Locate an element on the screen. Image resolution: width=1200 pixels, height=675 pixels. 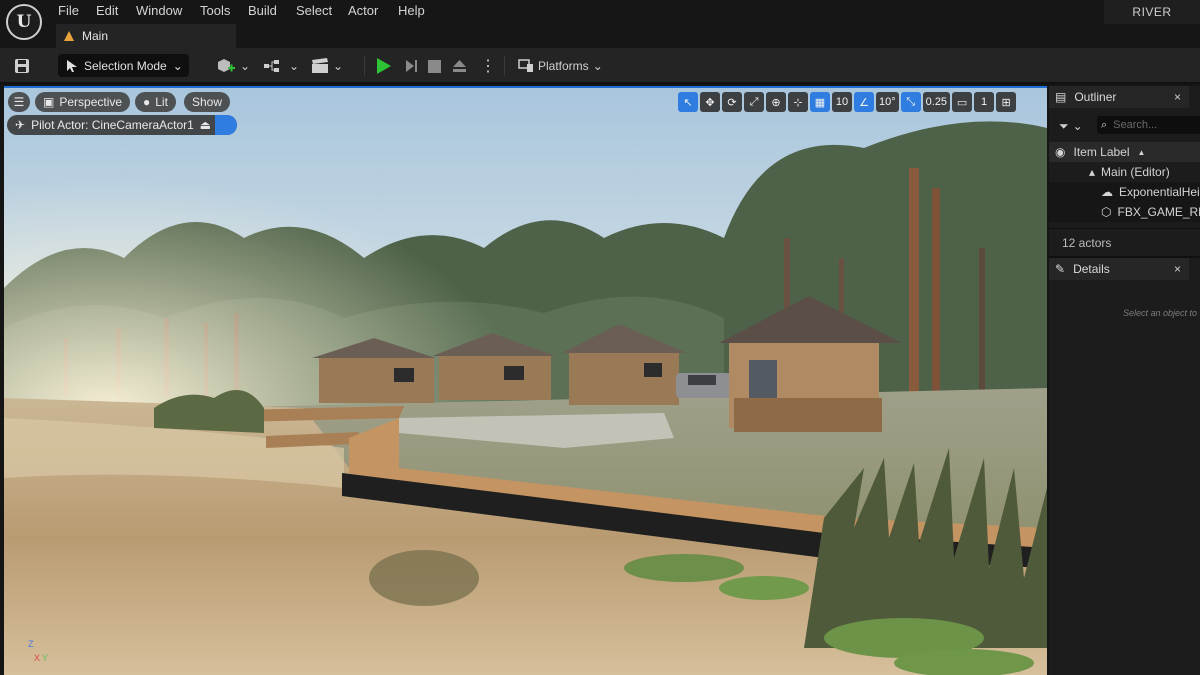
cinematics-button: ⌄ is located at coordinates (327, 66).